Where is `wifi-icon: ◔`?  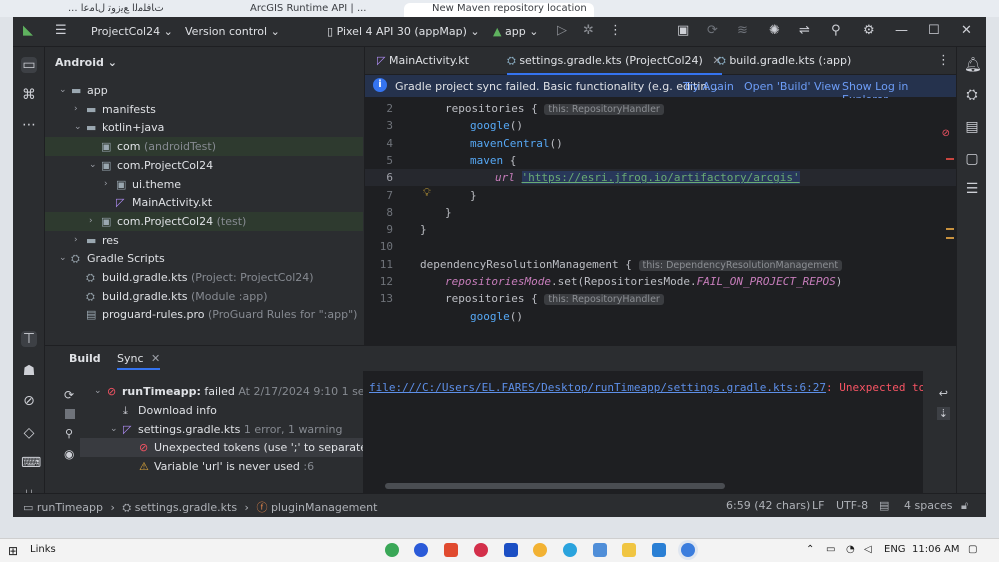 wifi-icon: ◔ is located at coordinates (850, 549).